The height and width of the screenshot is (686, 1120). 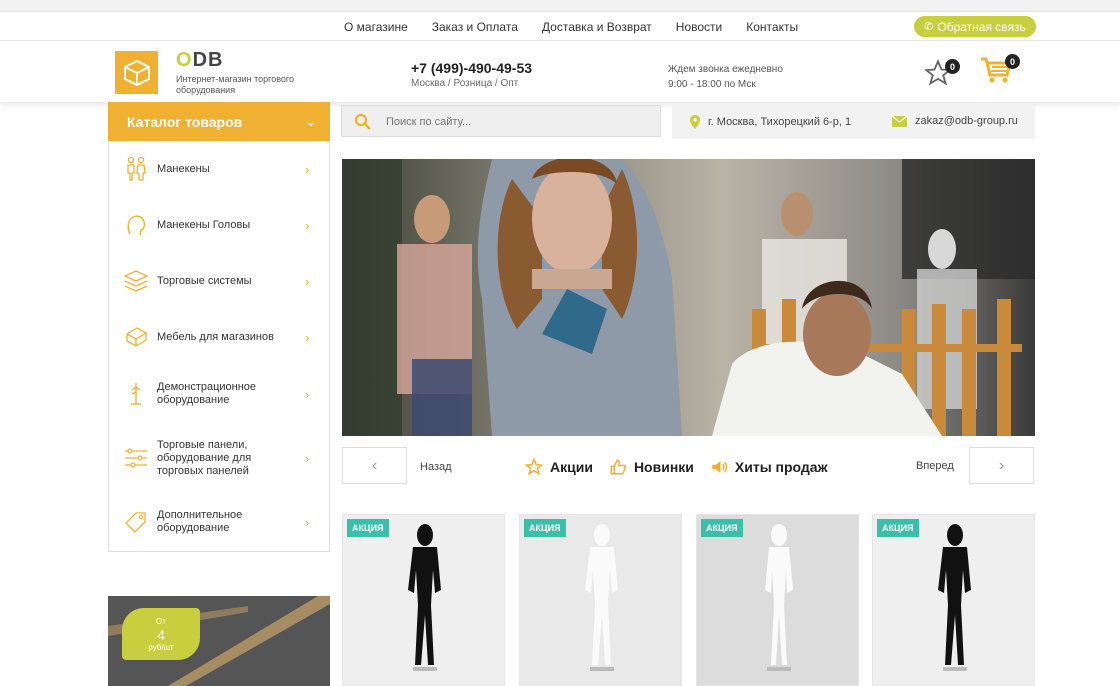 I want to click on cart-count-badge: 0, so click(x=1012, y=61).